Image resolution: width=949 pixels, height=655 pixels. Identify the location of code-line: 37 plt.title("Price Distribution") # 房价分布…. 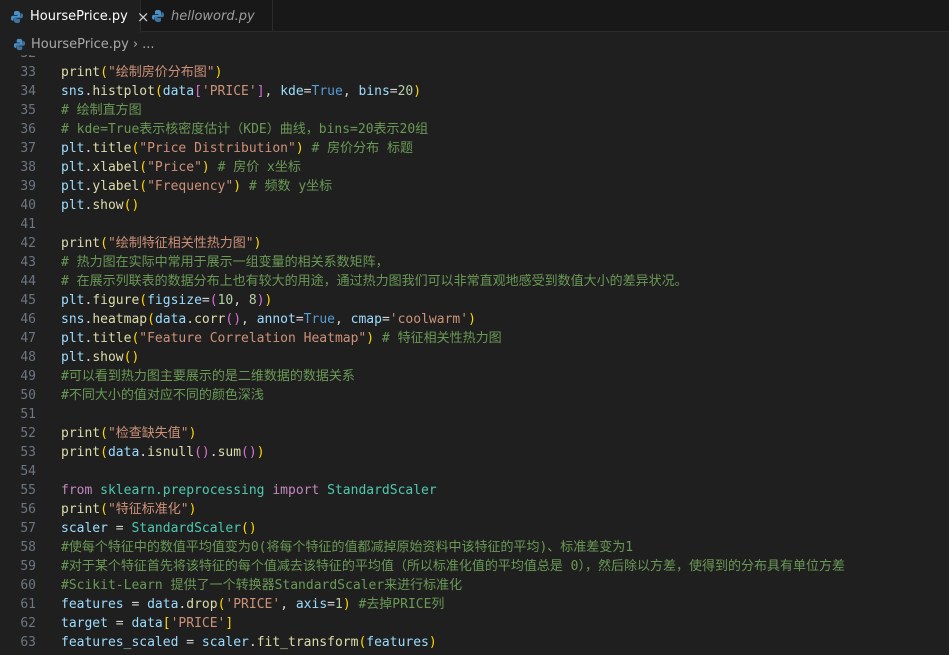
(474, 148).